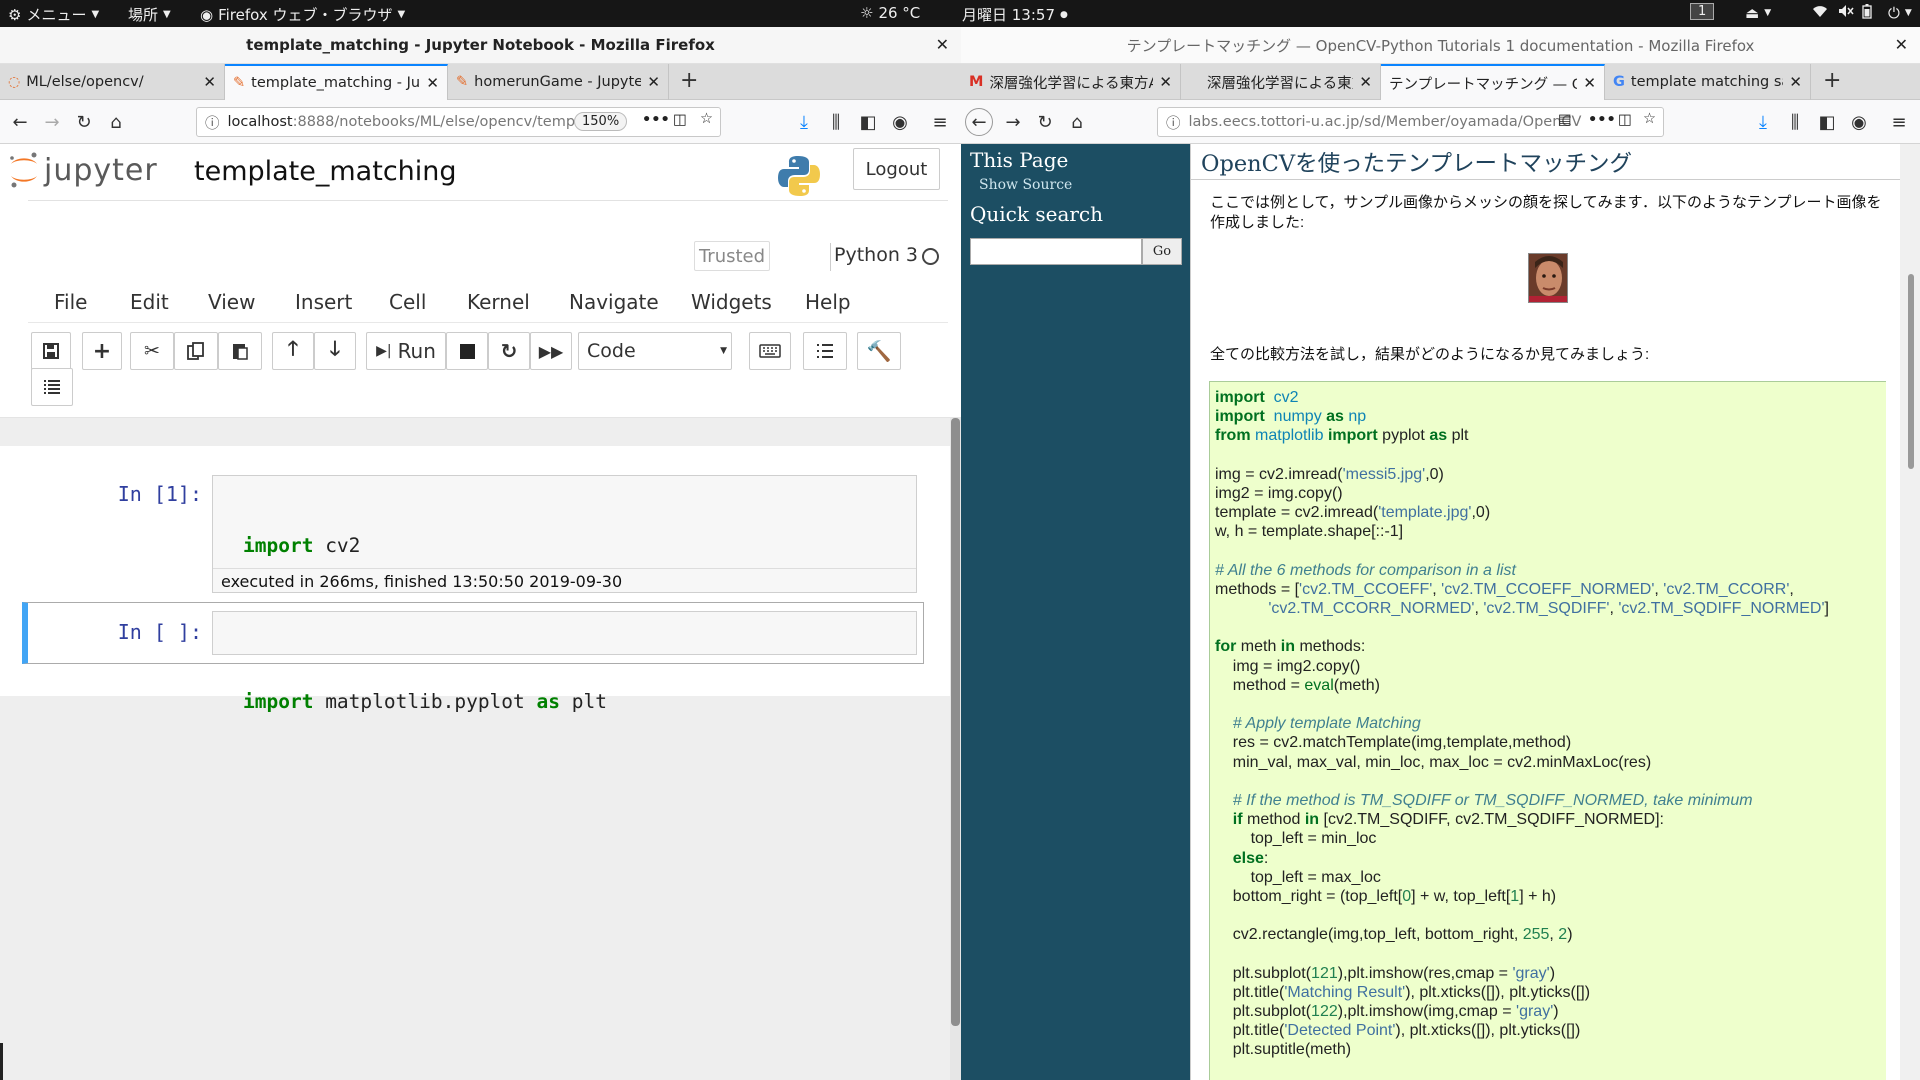 The height and width of the screenshot is (1080, 1920). Describe the element at coordinates (1056, 251) in the screenshot. I see `search-input` at that location.